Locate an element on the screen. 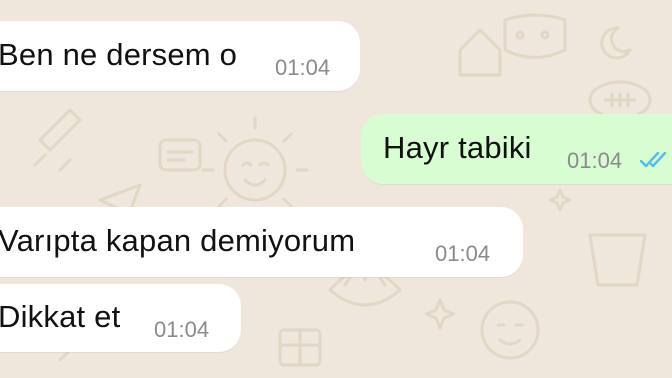 The image size is (672, 378). message-text: Varıpta kapan demiyorum is located at coordinates (178, 240).